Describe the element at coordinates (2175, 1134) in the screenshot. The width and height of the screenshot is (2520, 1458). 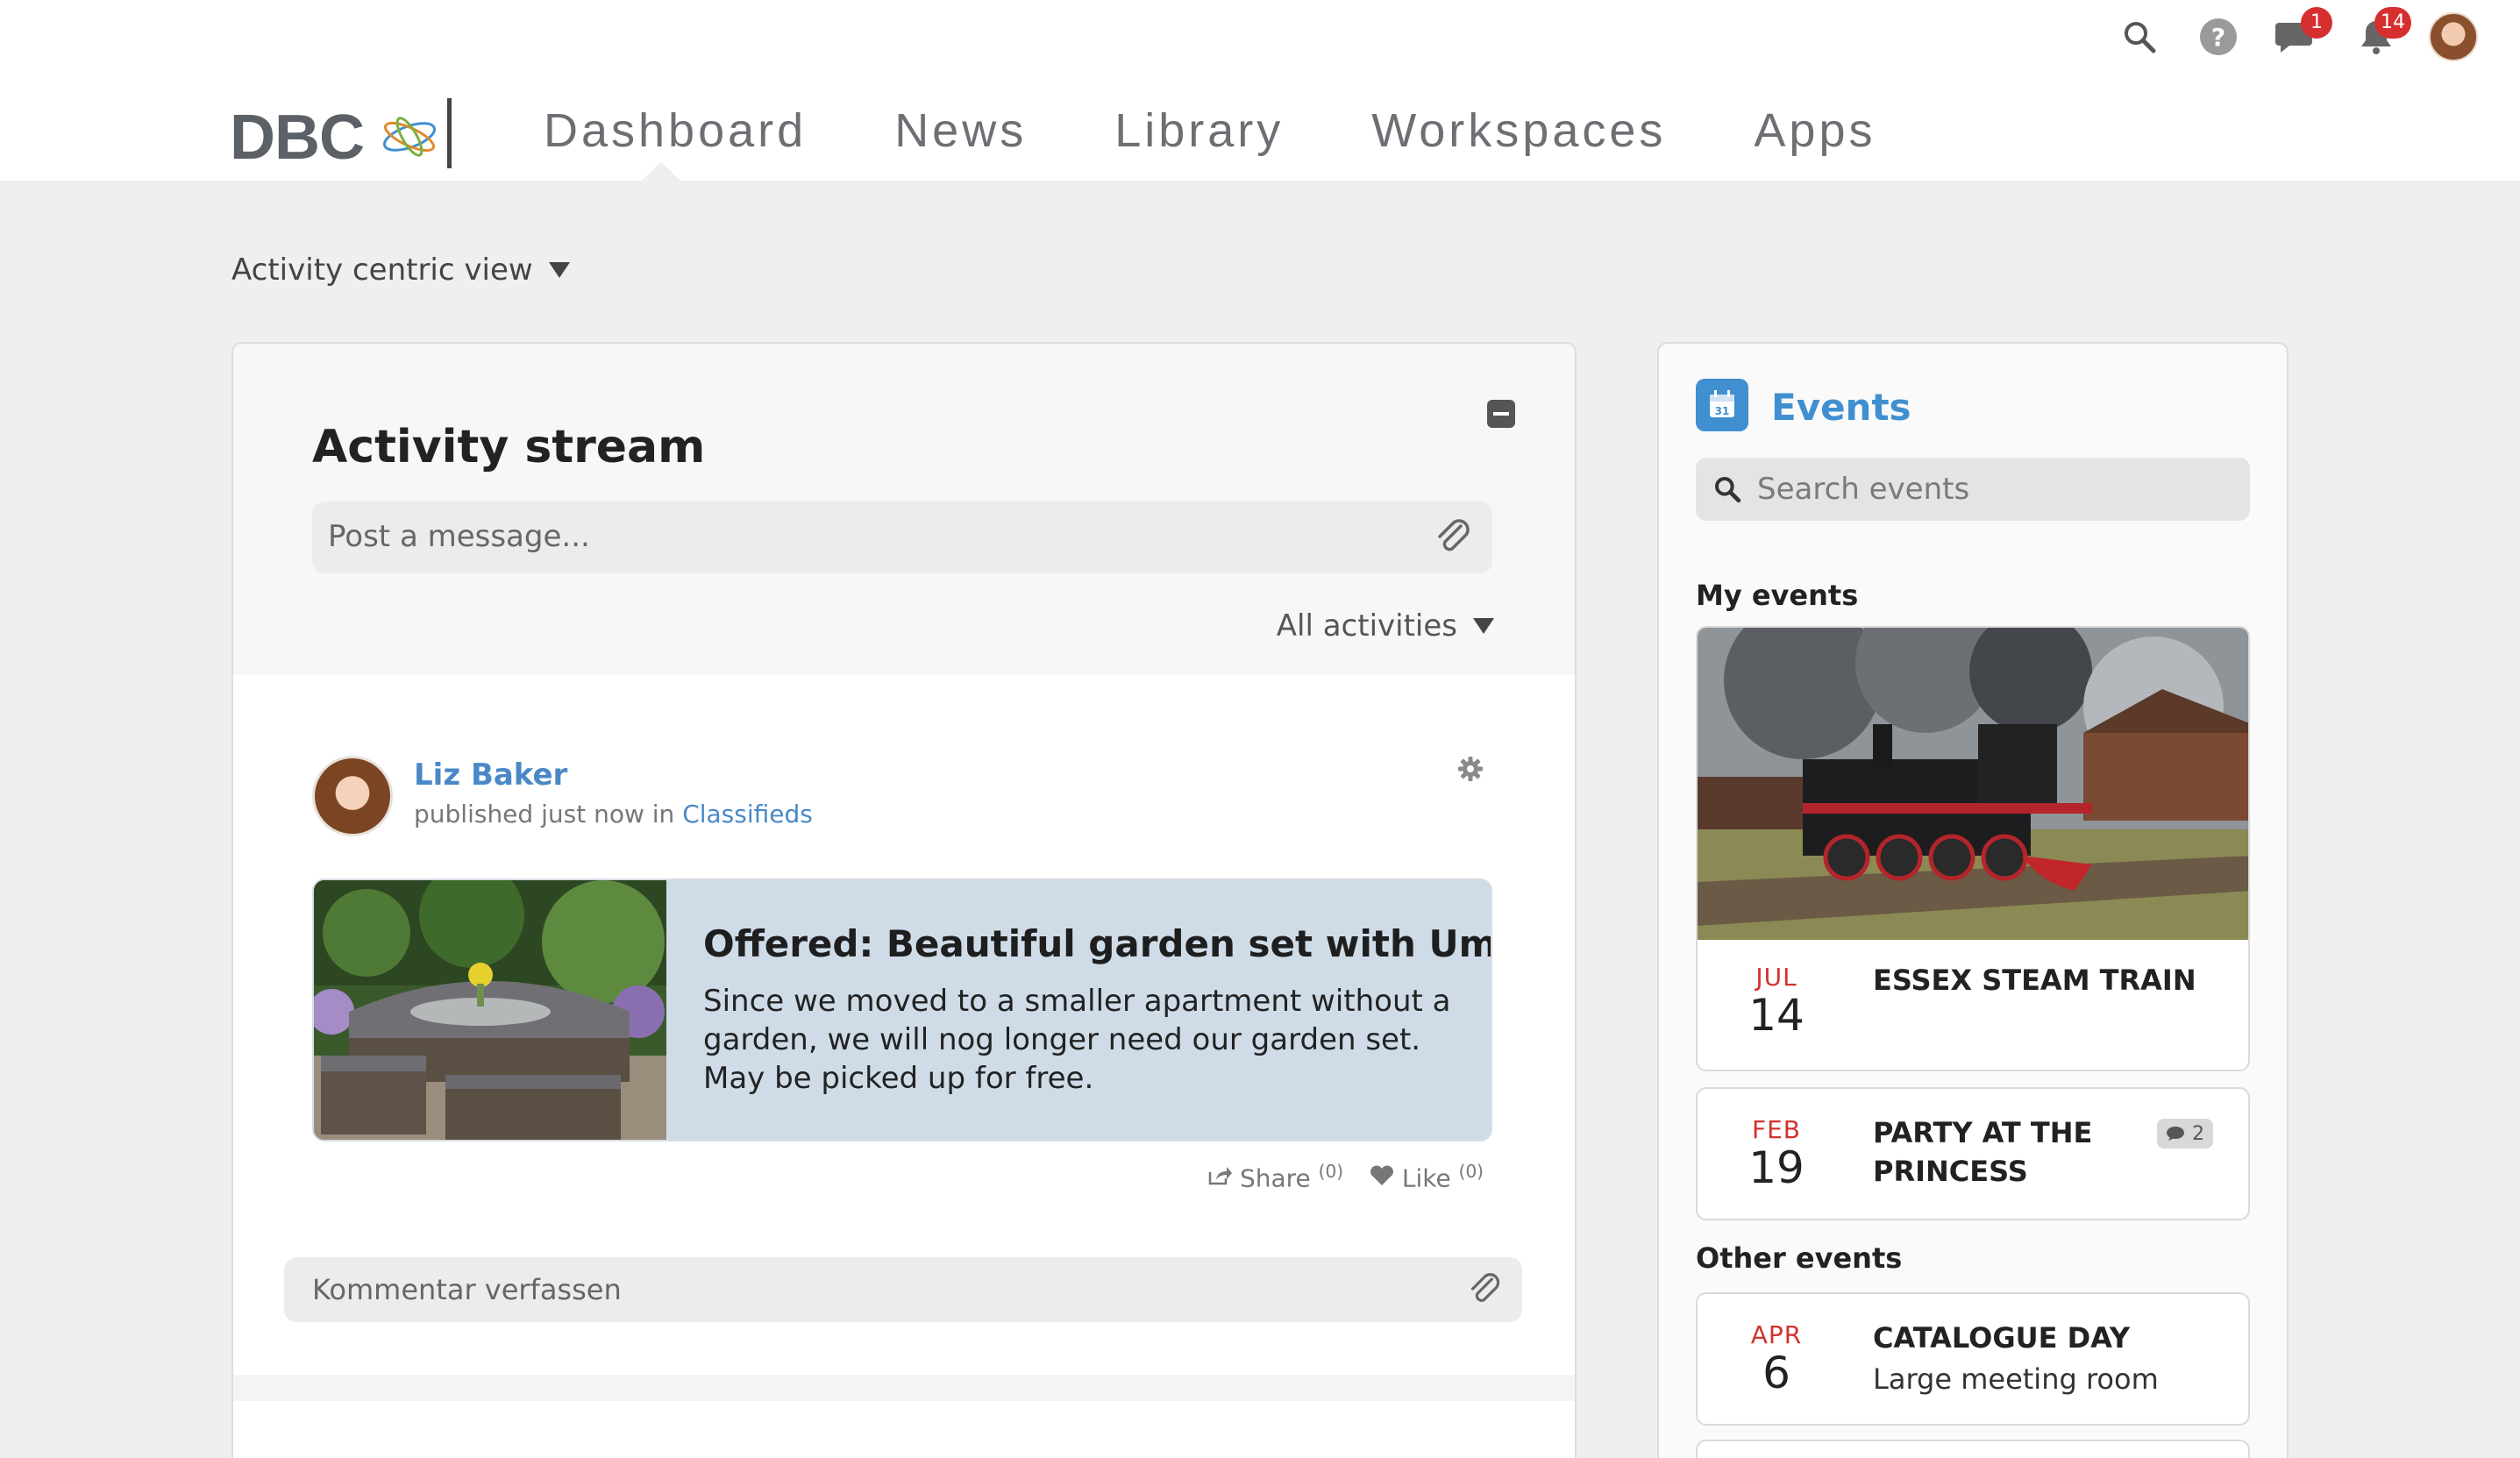
I see `comment-icon` at that location.